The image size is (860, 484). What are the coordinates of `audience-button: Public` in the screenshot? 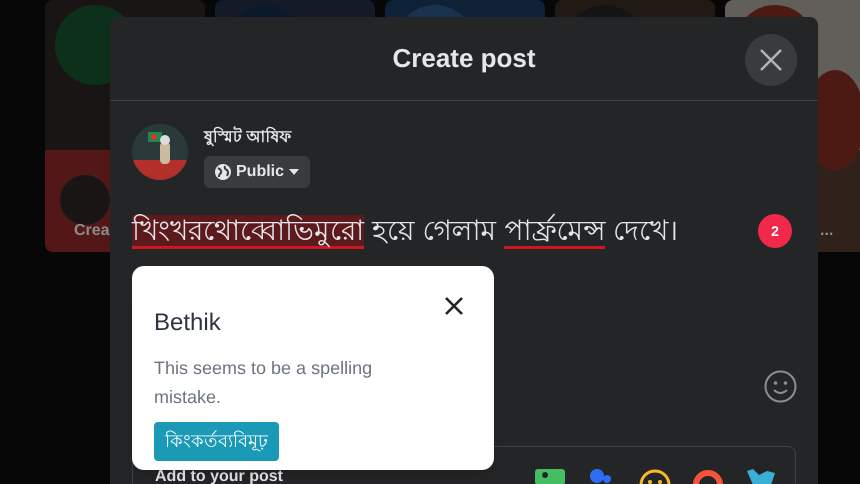 It's located at (257, 172).